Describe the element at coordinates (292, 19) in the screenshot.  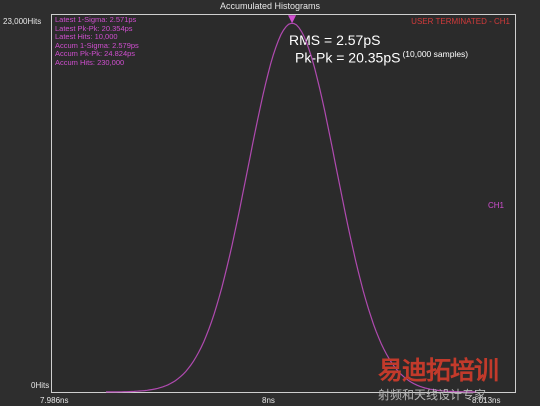
I see `peak-marker-icon` at that location.